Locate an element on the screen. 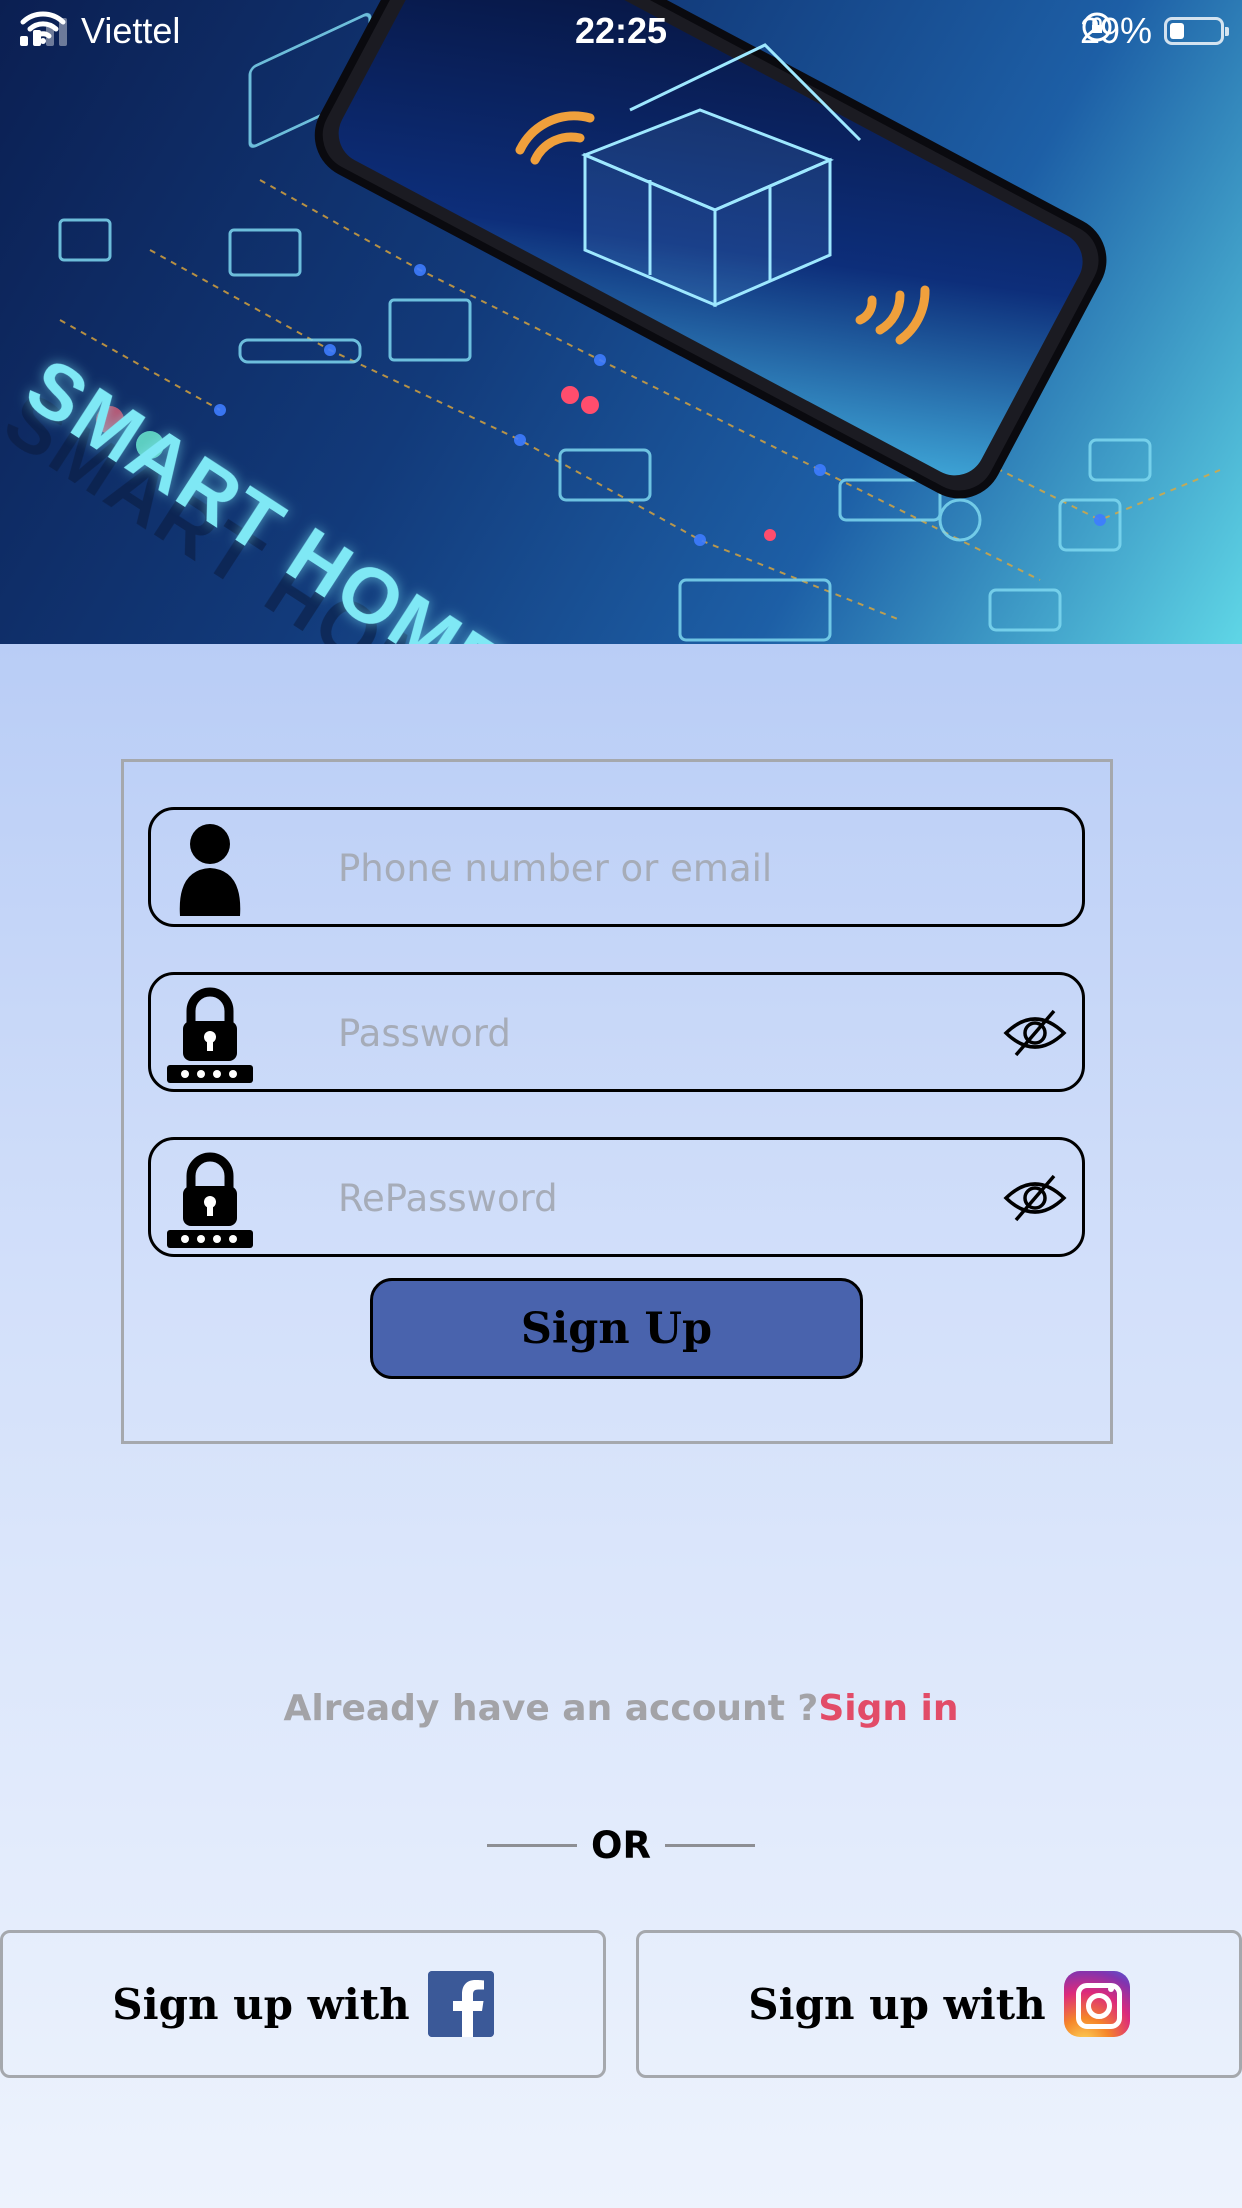 This screenshot has height=2208, width=1242. facebook-signup-button: Sign up with is located at coordinates (303, 2004).